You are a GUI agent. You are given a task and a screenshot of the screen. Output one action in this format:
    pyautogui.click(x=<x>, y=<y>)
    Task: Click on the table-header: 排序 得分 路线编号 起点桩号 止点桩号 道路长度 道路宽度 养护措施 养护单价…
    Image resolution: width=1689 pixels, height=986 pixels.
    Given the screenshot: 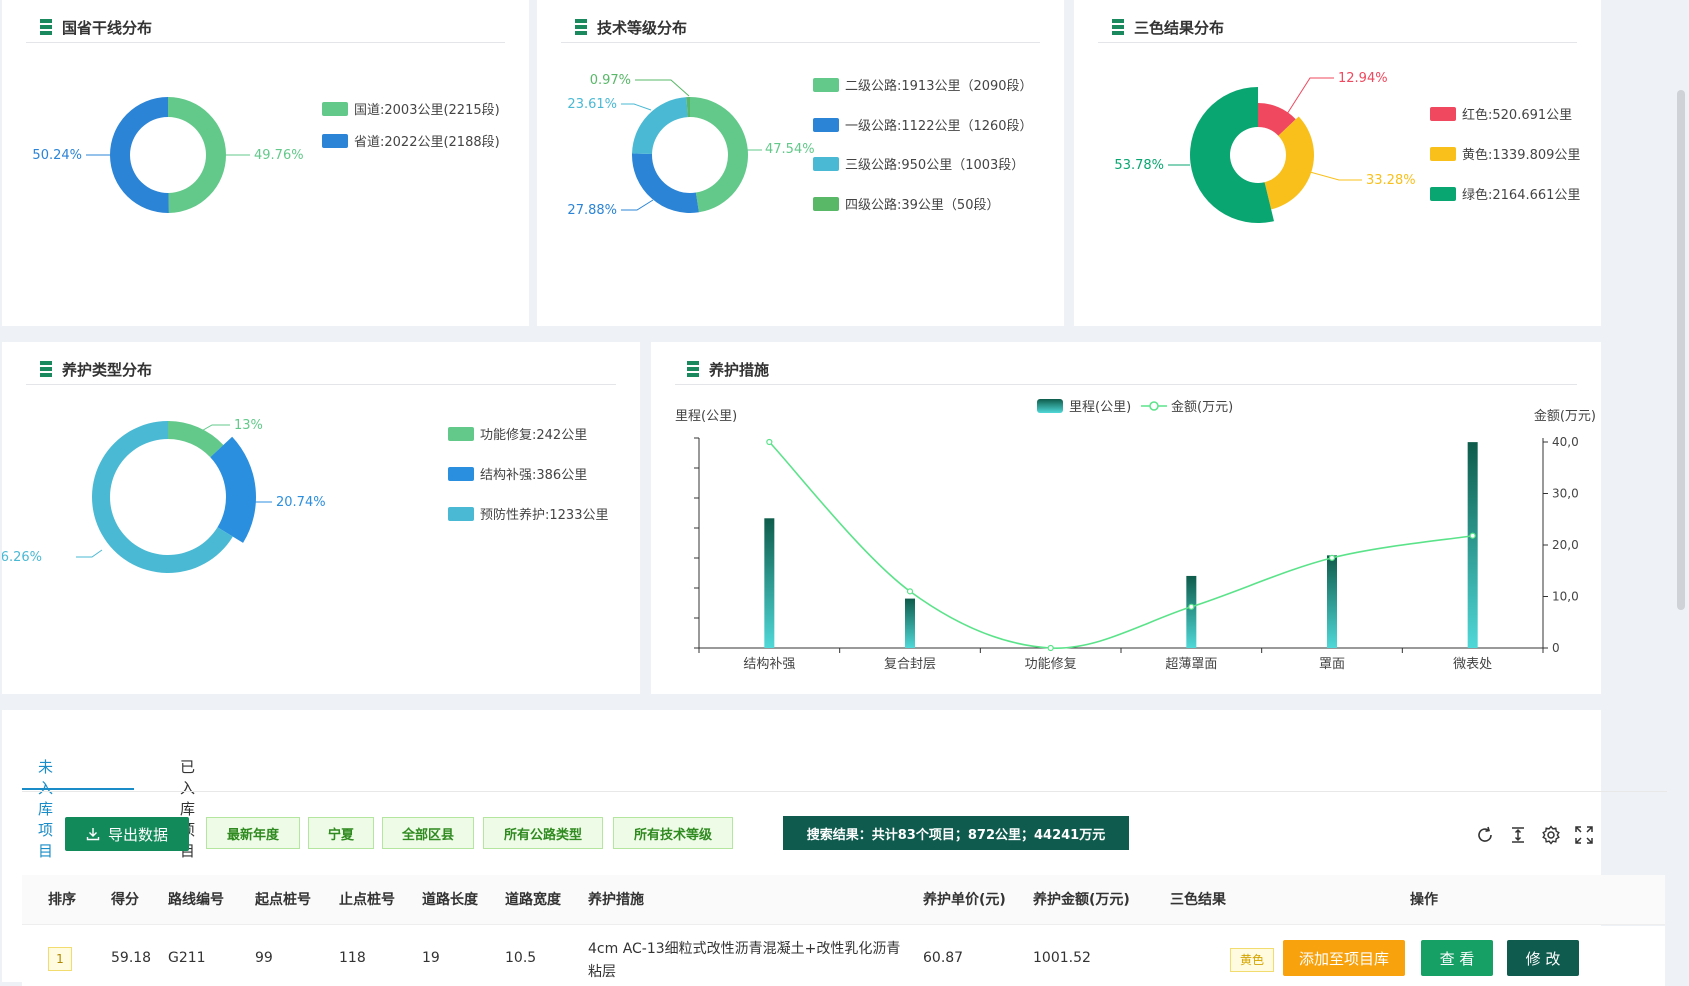 What is the action you would take?
    pyautogui.click(x=843, y=900)
    